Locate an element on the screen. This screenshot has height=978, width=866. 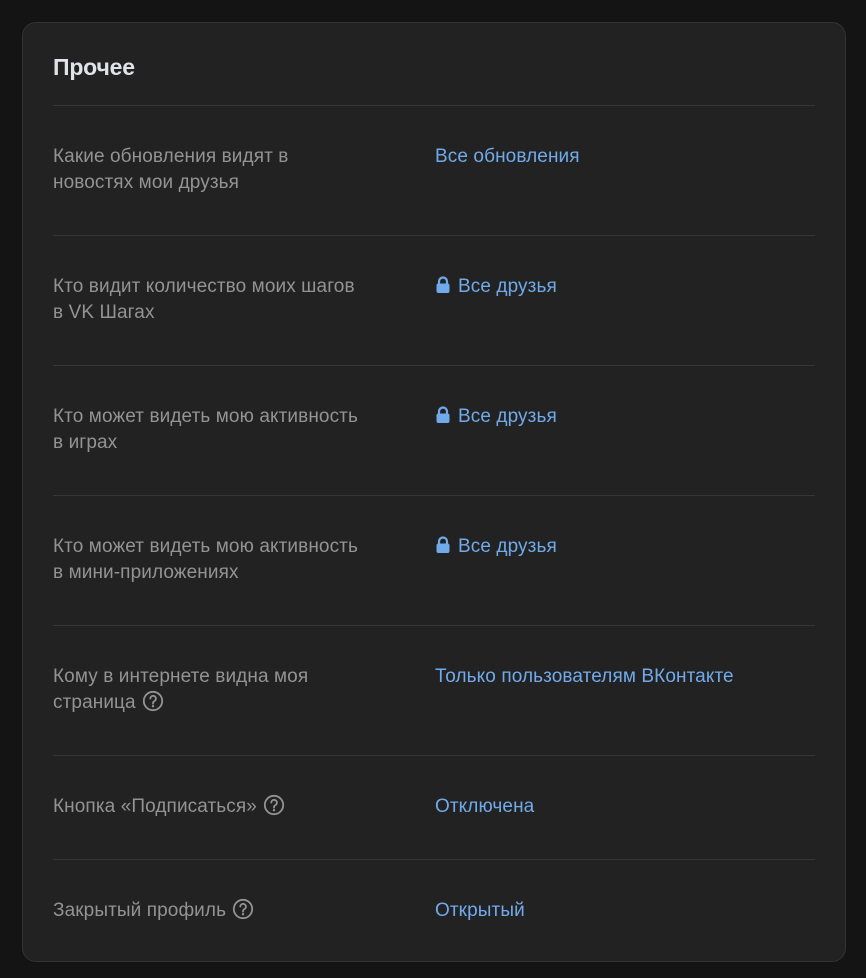
mini-apps-activity-value-link: Все друзья is located at coordinates (496, 547).